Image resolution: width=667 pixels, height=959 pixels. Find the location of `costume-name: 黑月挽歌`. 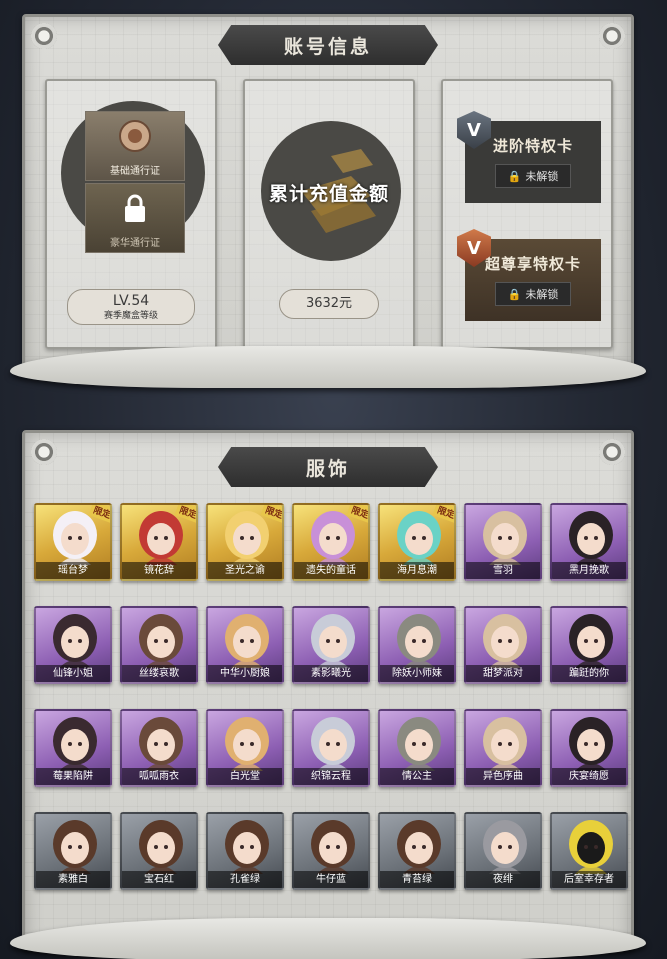

costume-name: 黑月挽歌 is located at coordinates (589, 570).